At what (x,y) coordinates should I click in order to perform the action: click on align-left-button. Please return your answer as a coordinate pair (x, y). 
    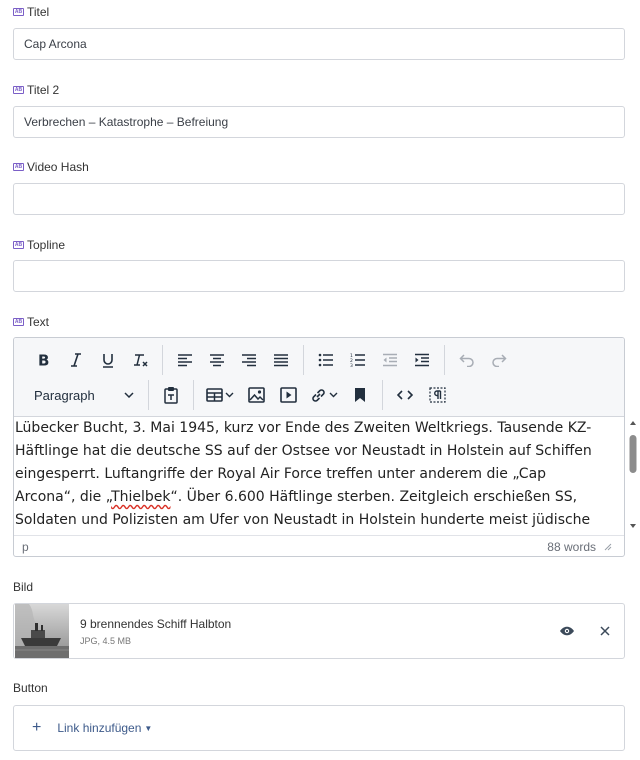
    Looking at the image, I should click on (185, 360).